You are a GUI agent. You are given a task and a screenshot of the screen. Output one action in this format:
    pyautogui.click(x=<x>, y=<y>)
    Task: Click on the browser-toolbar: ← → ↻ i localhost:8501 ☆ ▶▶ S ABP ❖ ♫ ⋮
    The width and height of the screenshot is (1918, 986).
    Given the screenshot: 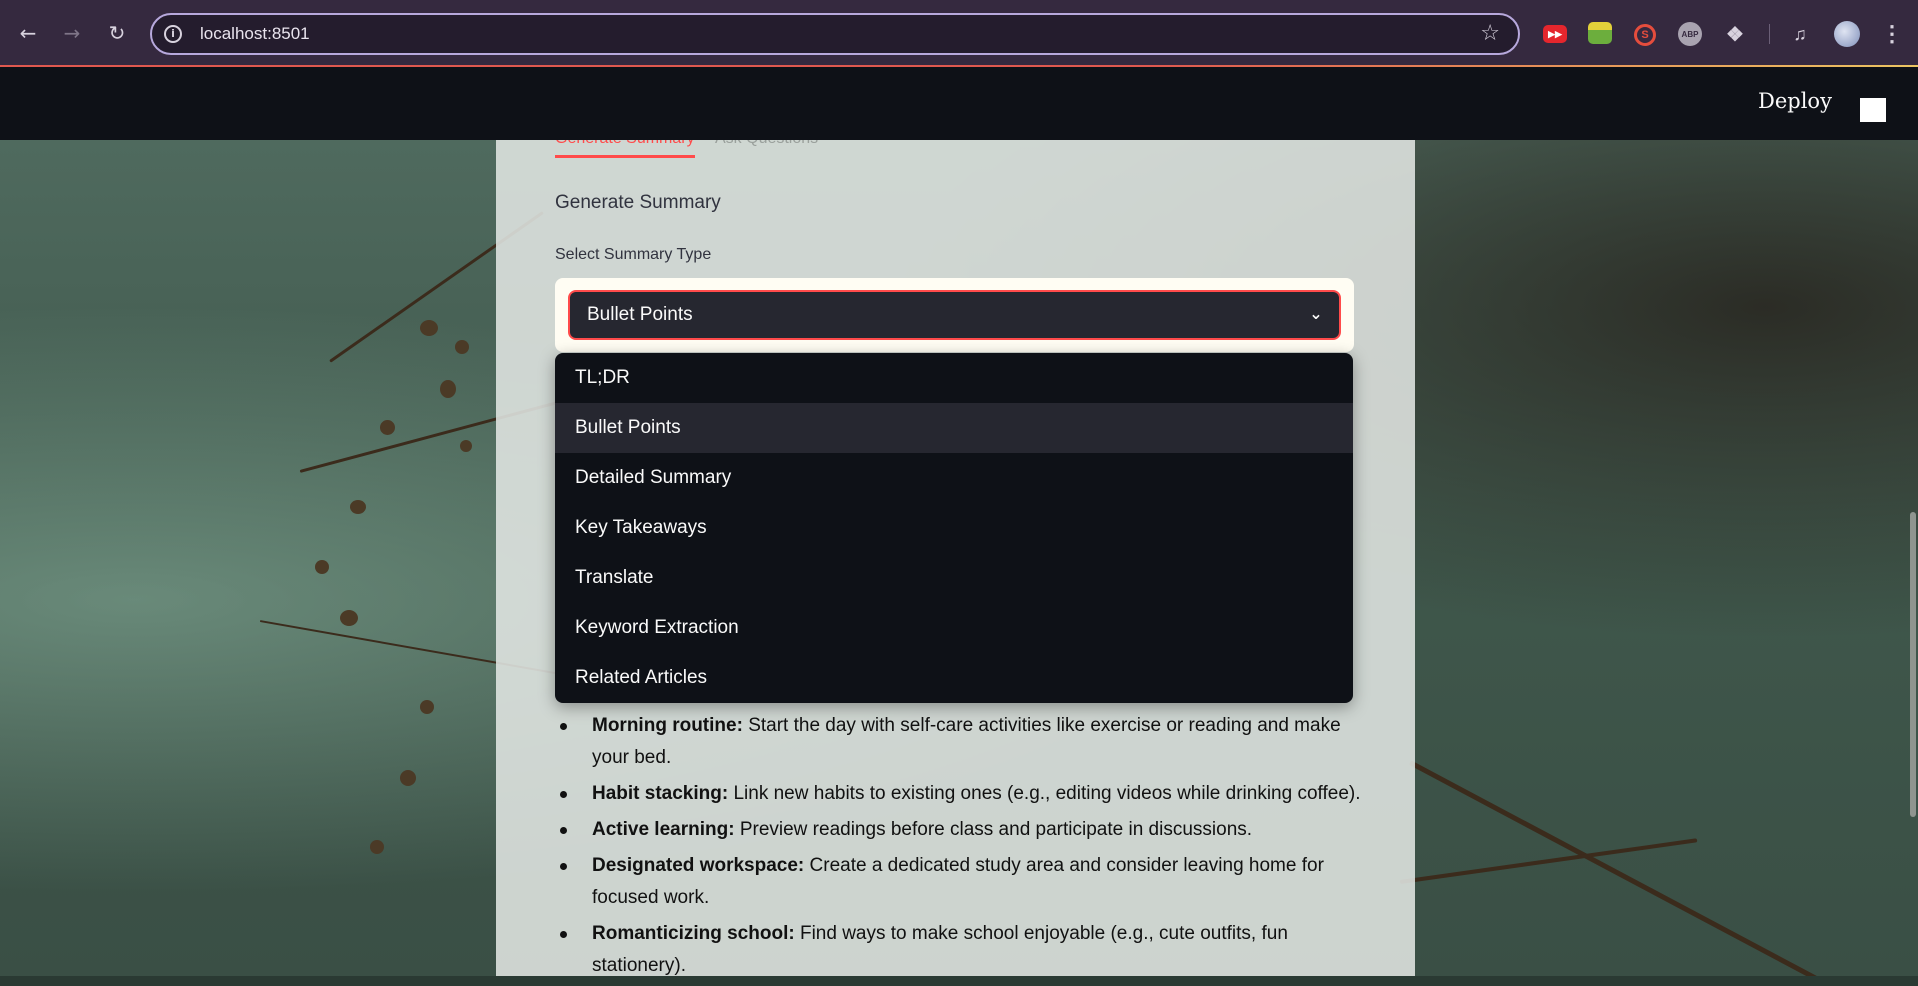 What is the action you would take?
    pyautogui.click(x=959, y=33)
    